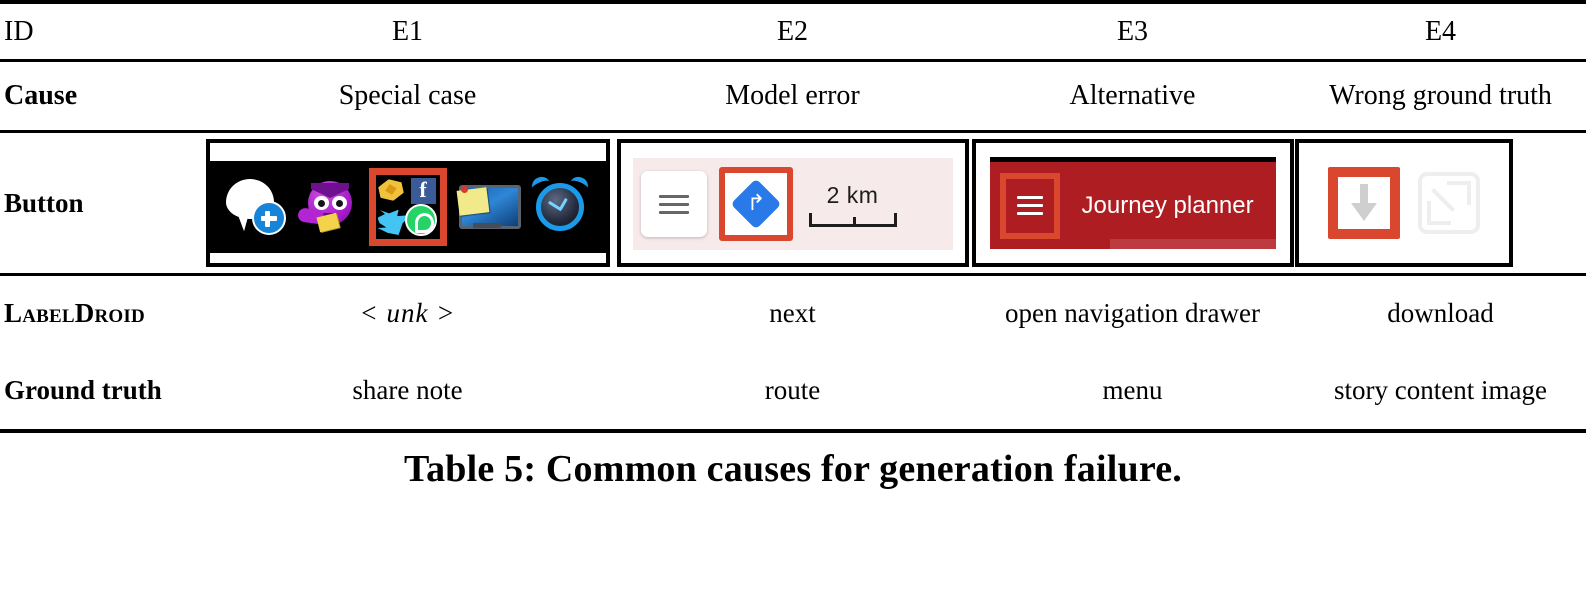 This screenshot has width=1586, height=602. I want to click on new-message-bubble-icon, so click(256, 207).